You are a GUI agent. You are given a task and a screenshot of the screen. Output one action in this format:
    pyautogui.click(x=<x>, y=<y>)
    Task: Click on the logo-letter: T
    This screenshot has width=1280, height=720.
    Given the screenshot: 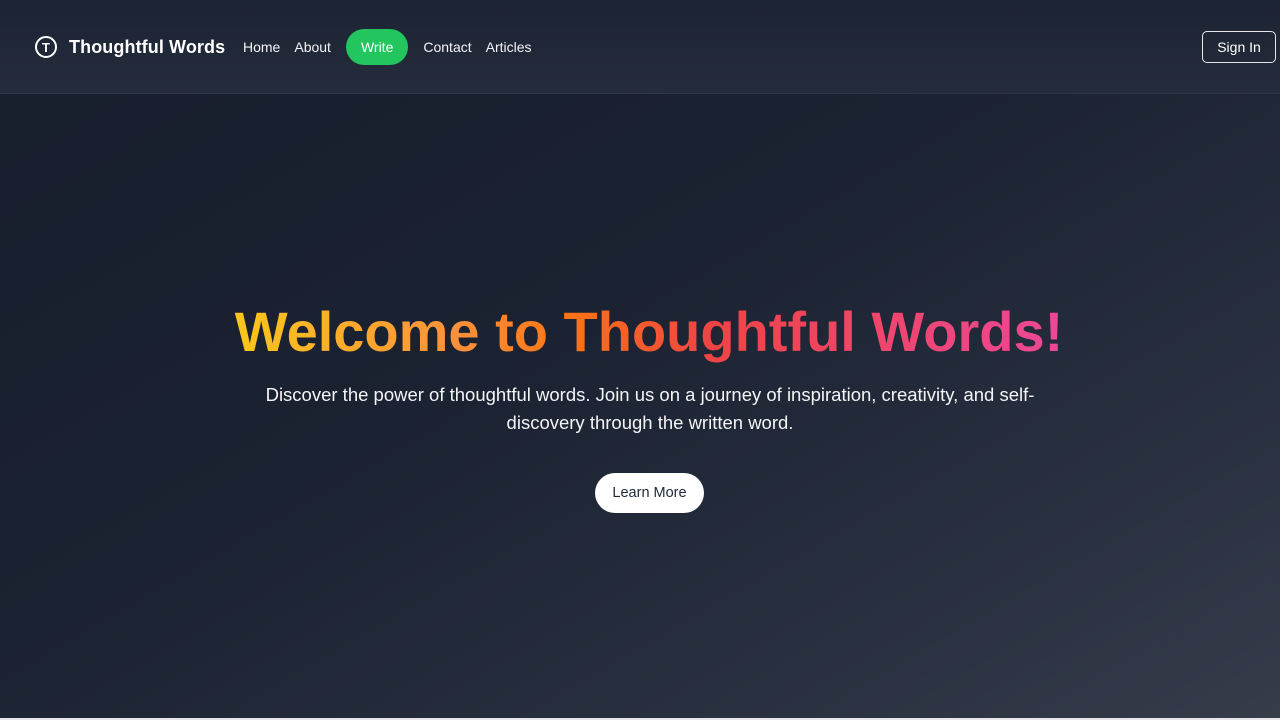 What is the action you would take?
    pyautogui.click(x=46, y=47)
    